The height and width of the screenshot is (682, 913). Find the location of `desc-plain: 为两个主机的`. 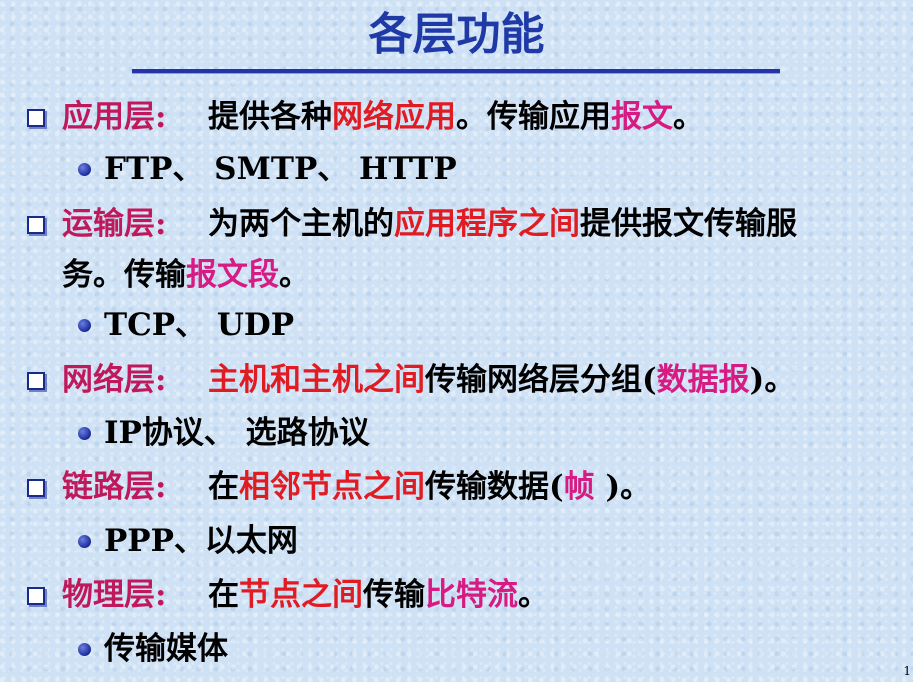

desc-plain: 为两个主机的 is located at coordinates (301, 224).